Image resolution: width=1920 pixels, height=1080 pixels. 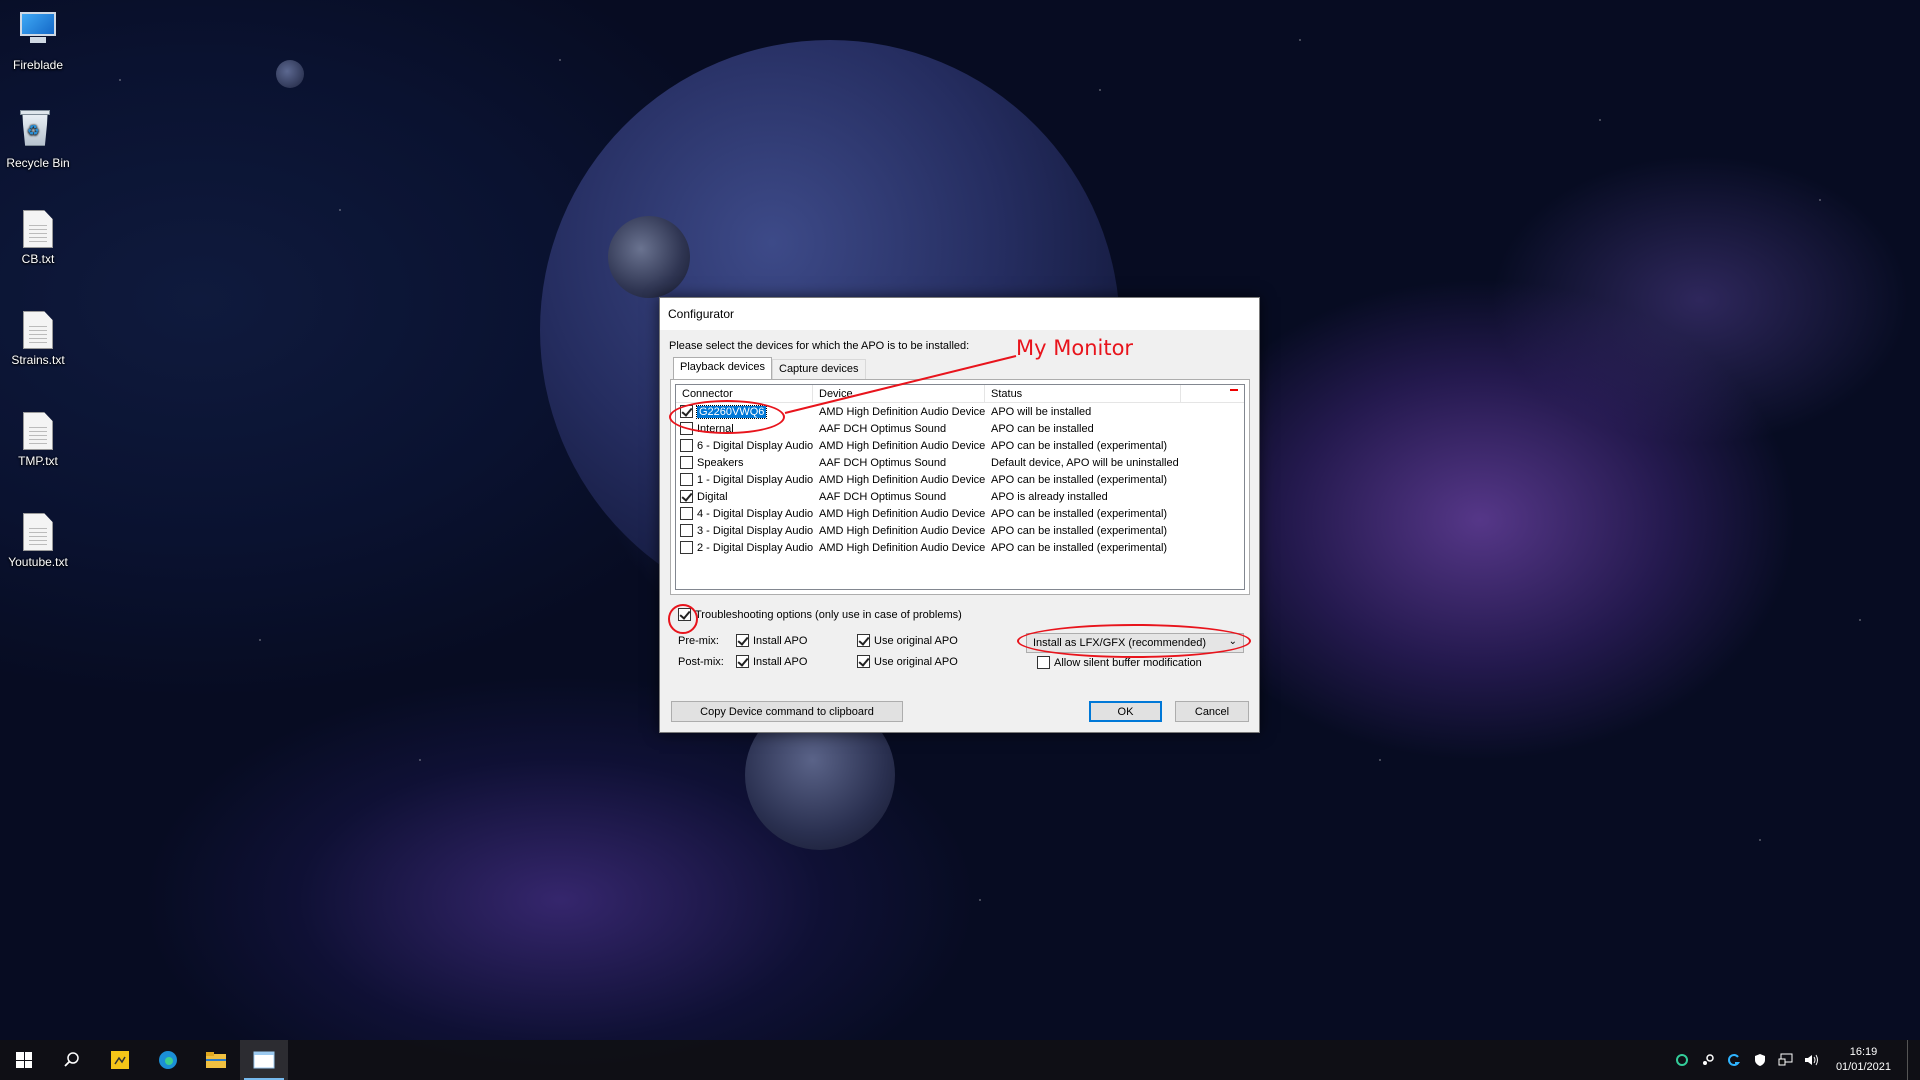 What do you see at coordinates (744, 530) in the screenshot?
I see `cell-connector: 3 - Digital Display Audio` at bounding box center [744, 530].